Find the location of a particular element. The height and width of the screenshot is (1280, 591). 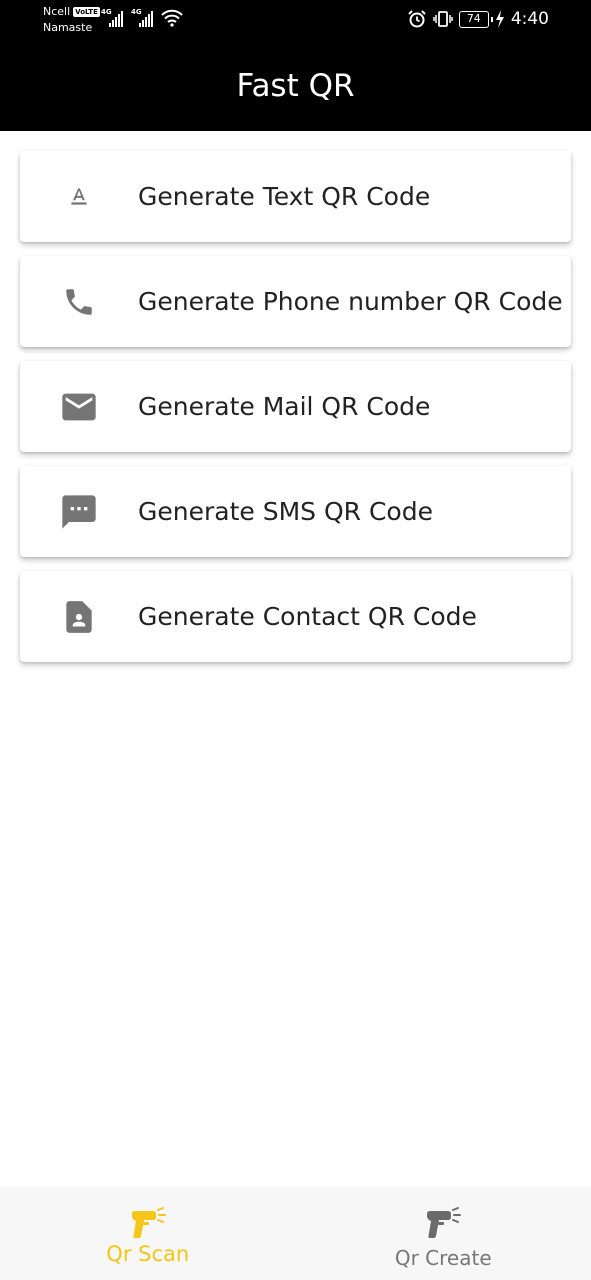

signal-indicators: 4G 4G is located at coordinates (142, 17).